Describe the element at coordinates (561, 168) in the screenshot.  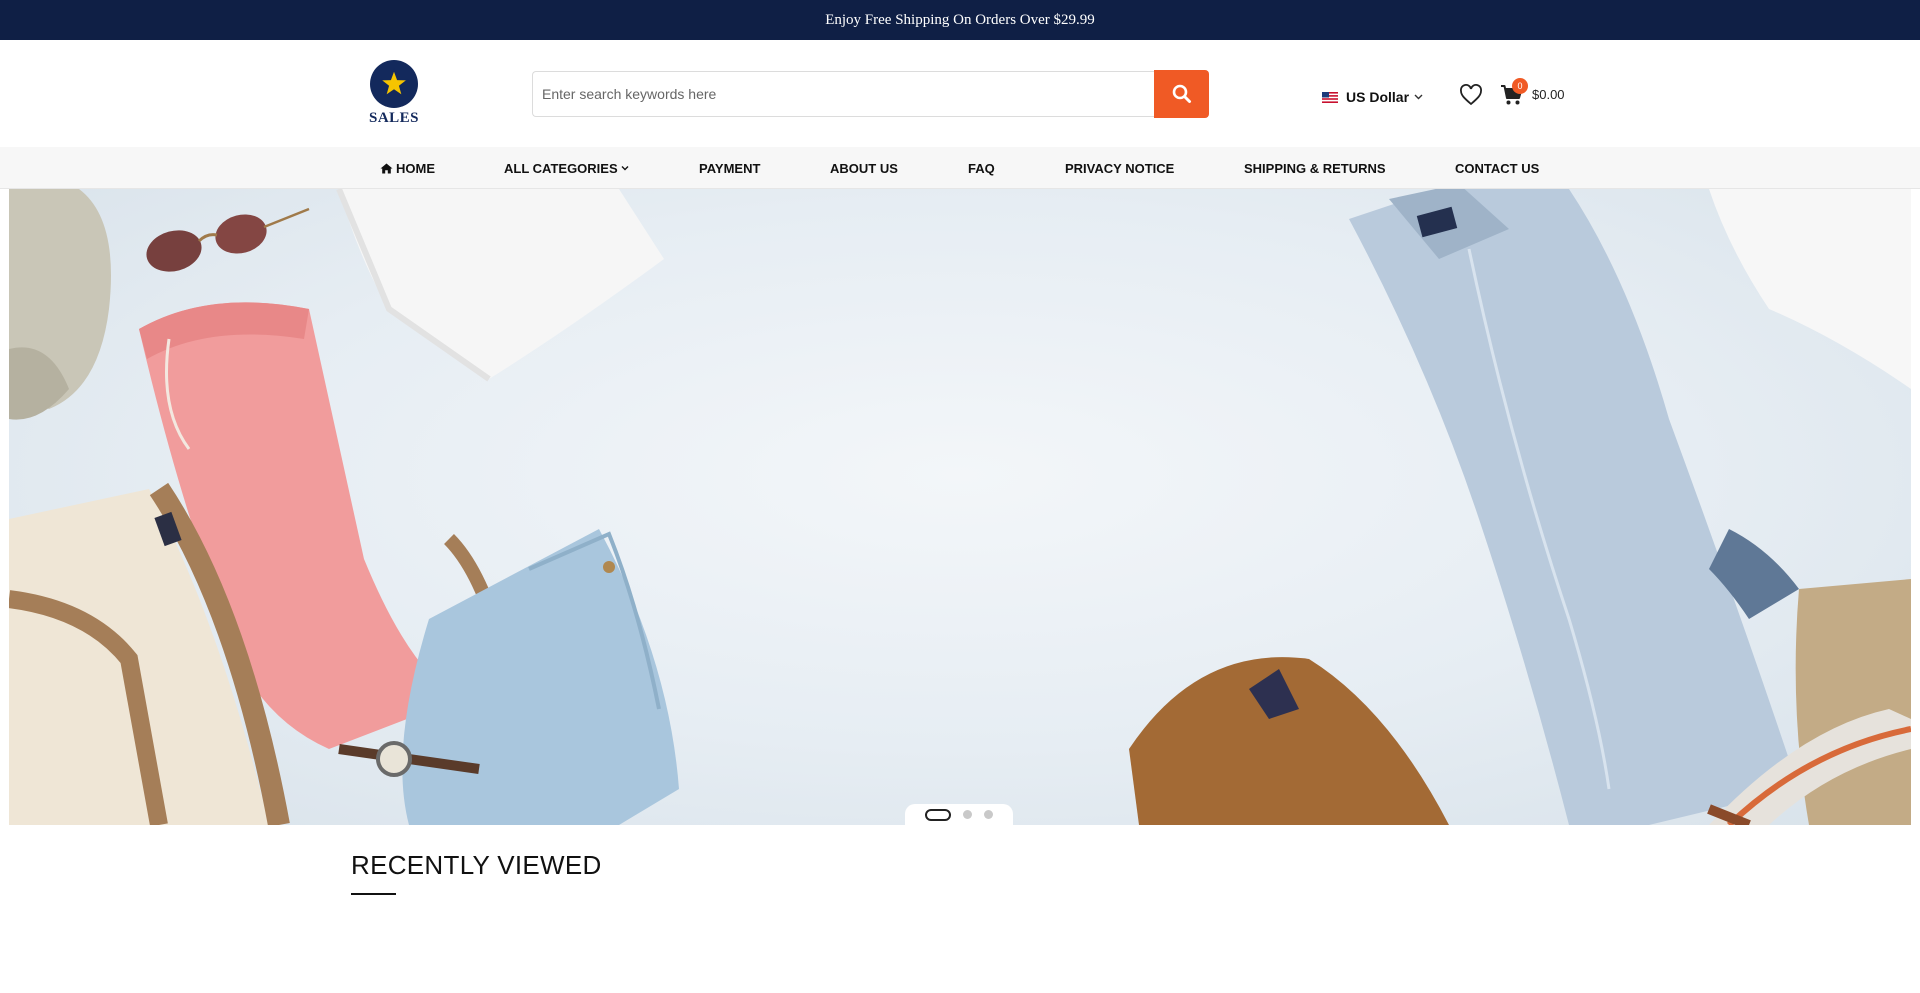
I see `nav-all-categories-label: ALL CATEGORIES` at that location.